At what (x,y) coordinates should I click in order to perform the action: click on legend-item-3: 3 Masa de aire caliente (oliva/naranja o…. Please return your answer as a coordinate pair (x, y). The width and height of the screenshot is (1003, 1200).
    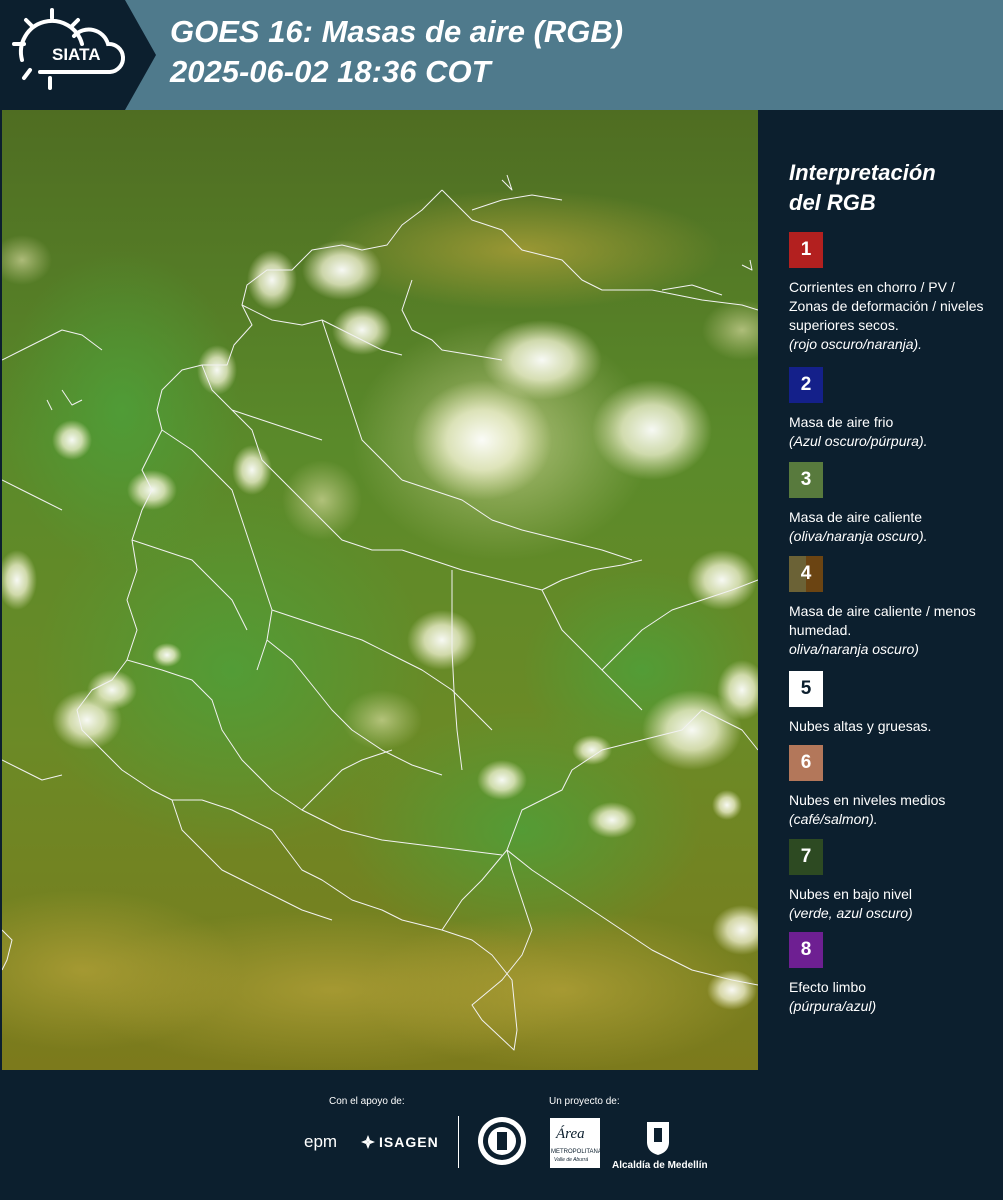
    Looking at the image, I should click on (891, 504).